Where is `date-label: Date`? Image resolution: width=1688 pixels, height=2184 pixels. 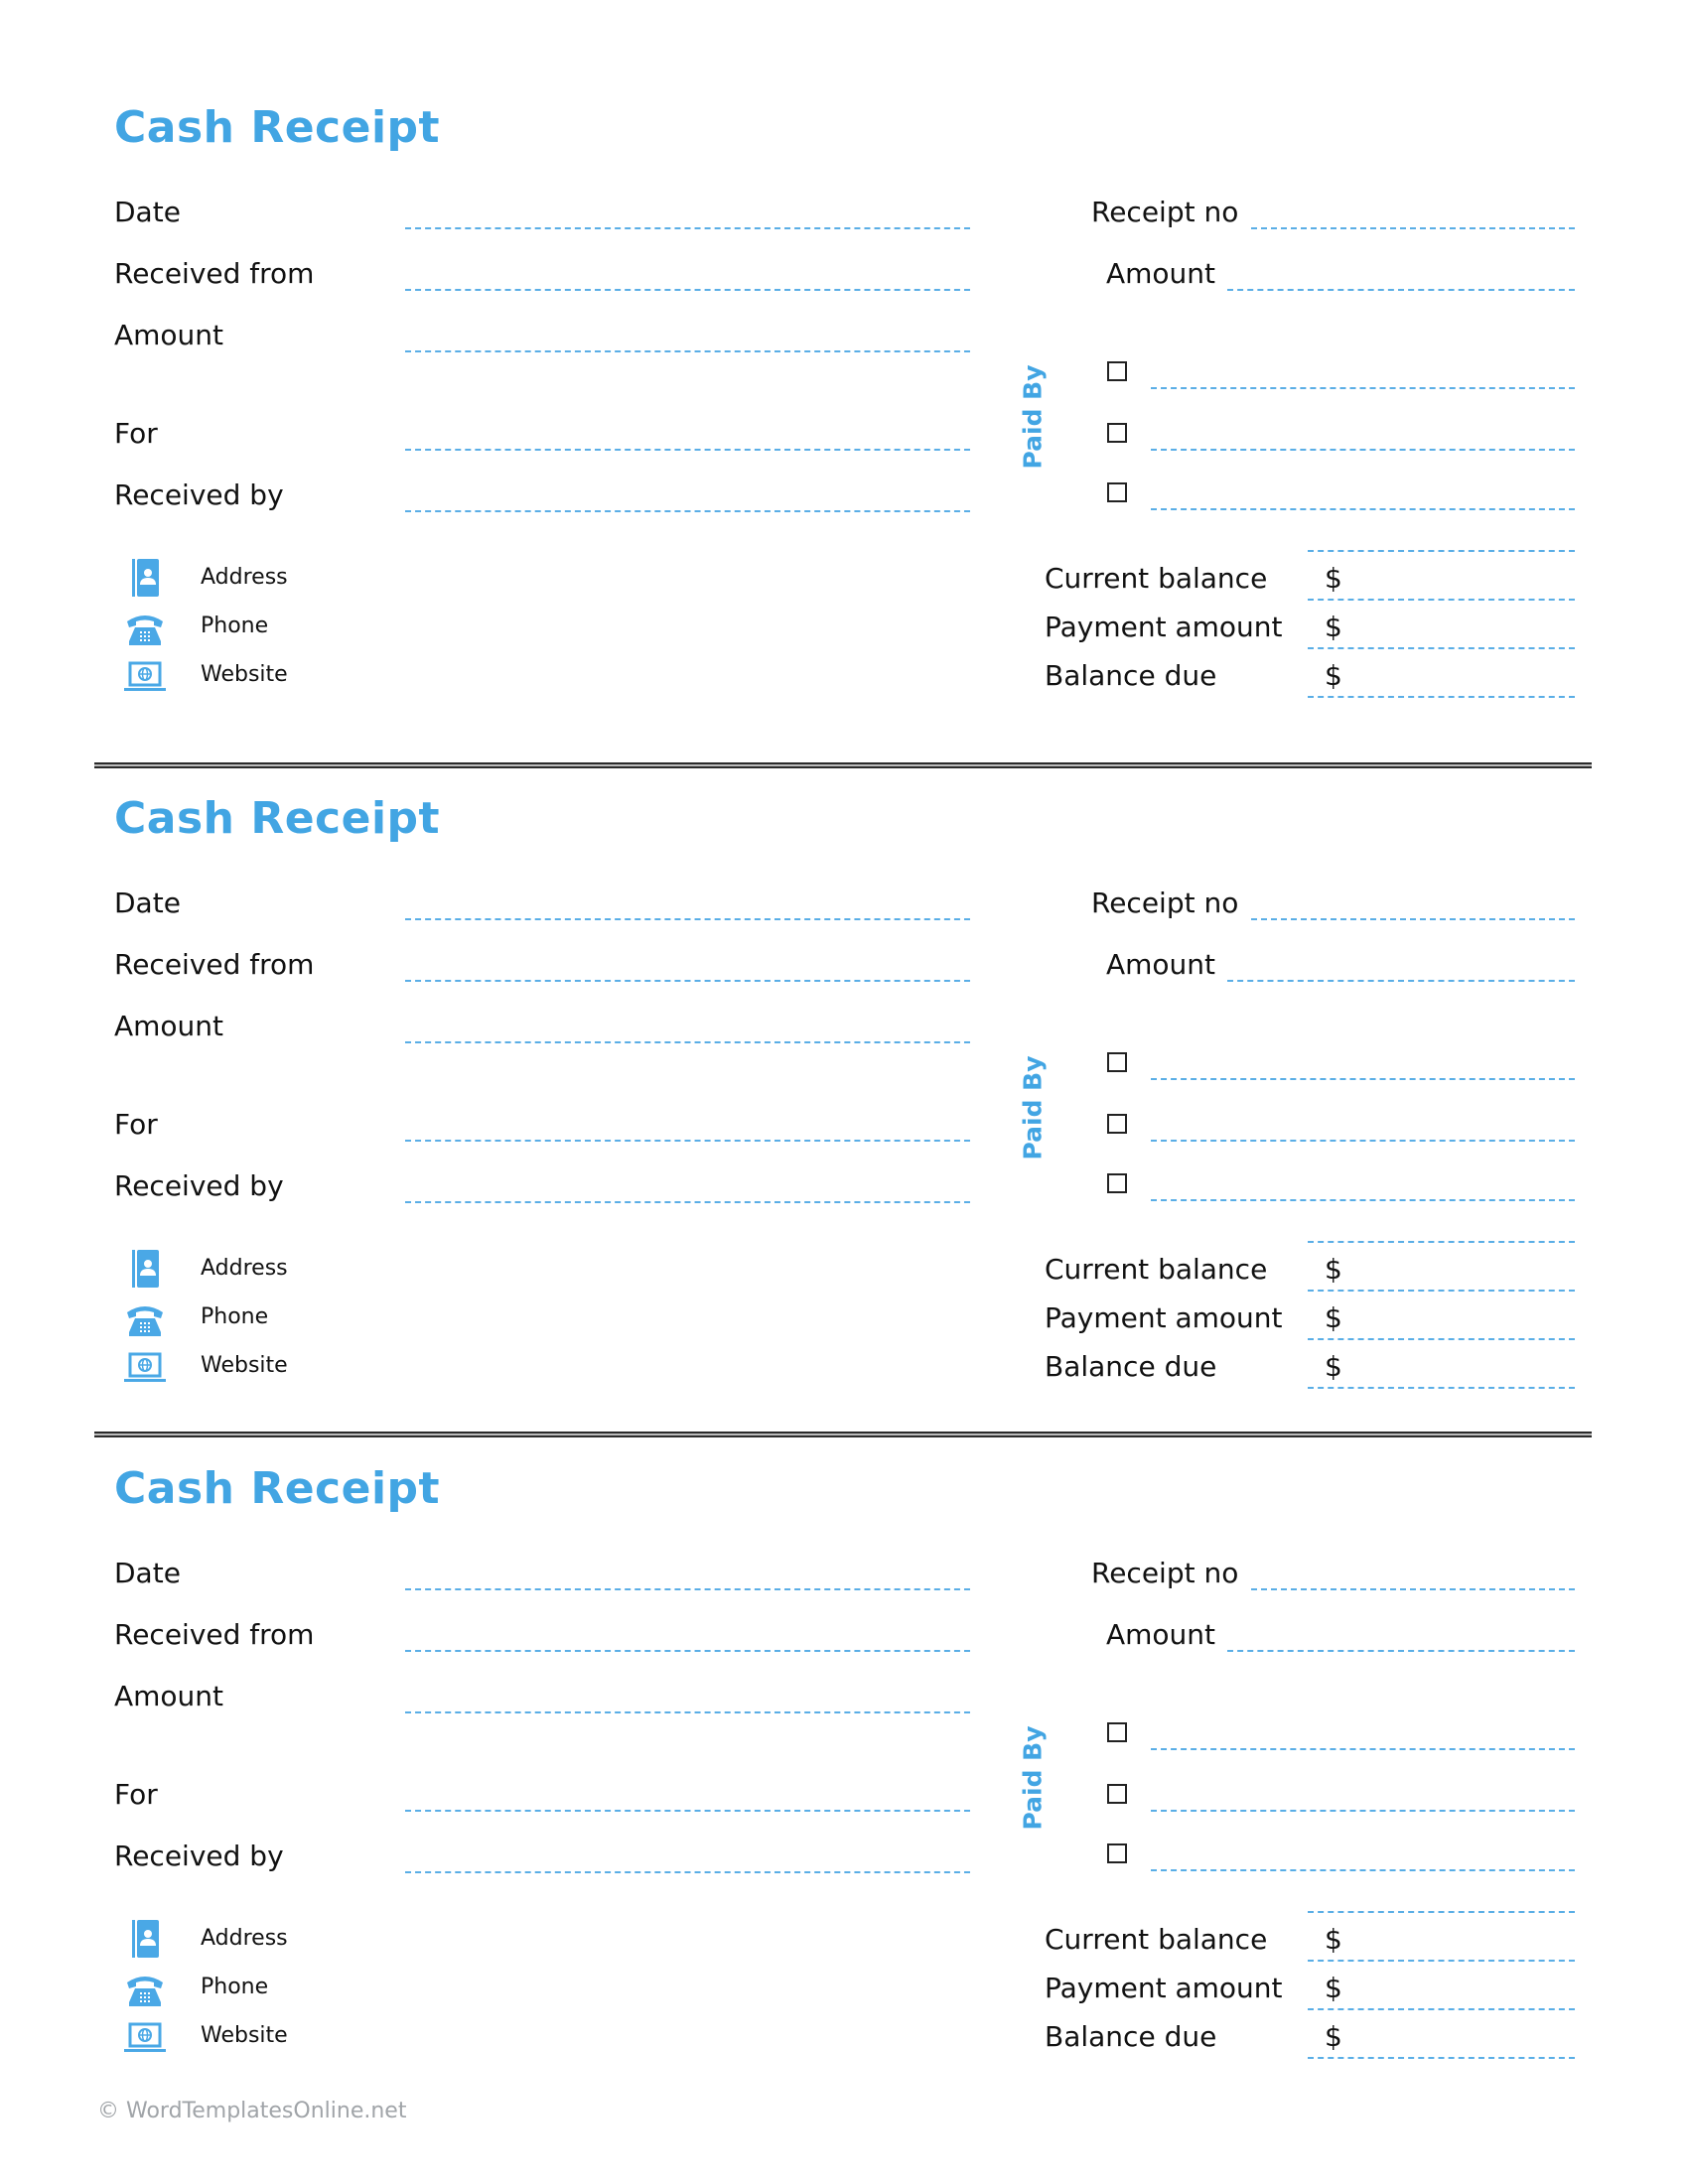
date-label: Date is located at coordinates (147, 903).